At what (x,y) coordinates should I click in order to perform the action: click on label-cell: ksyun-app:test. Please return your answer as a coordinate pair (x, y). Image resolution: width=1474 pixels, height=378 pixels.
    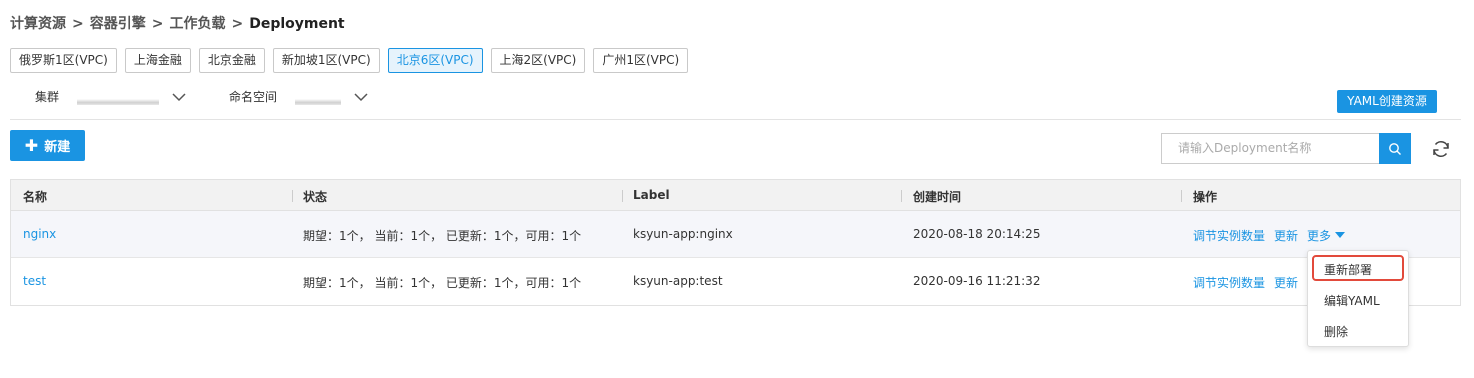
    Looking at the image, I should click on (678, 281).